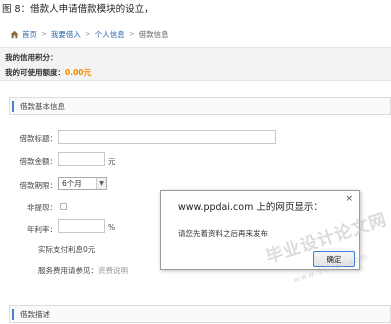  I want to click on loan-amount-label: 借款金额：, so click(38, 161).